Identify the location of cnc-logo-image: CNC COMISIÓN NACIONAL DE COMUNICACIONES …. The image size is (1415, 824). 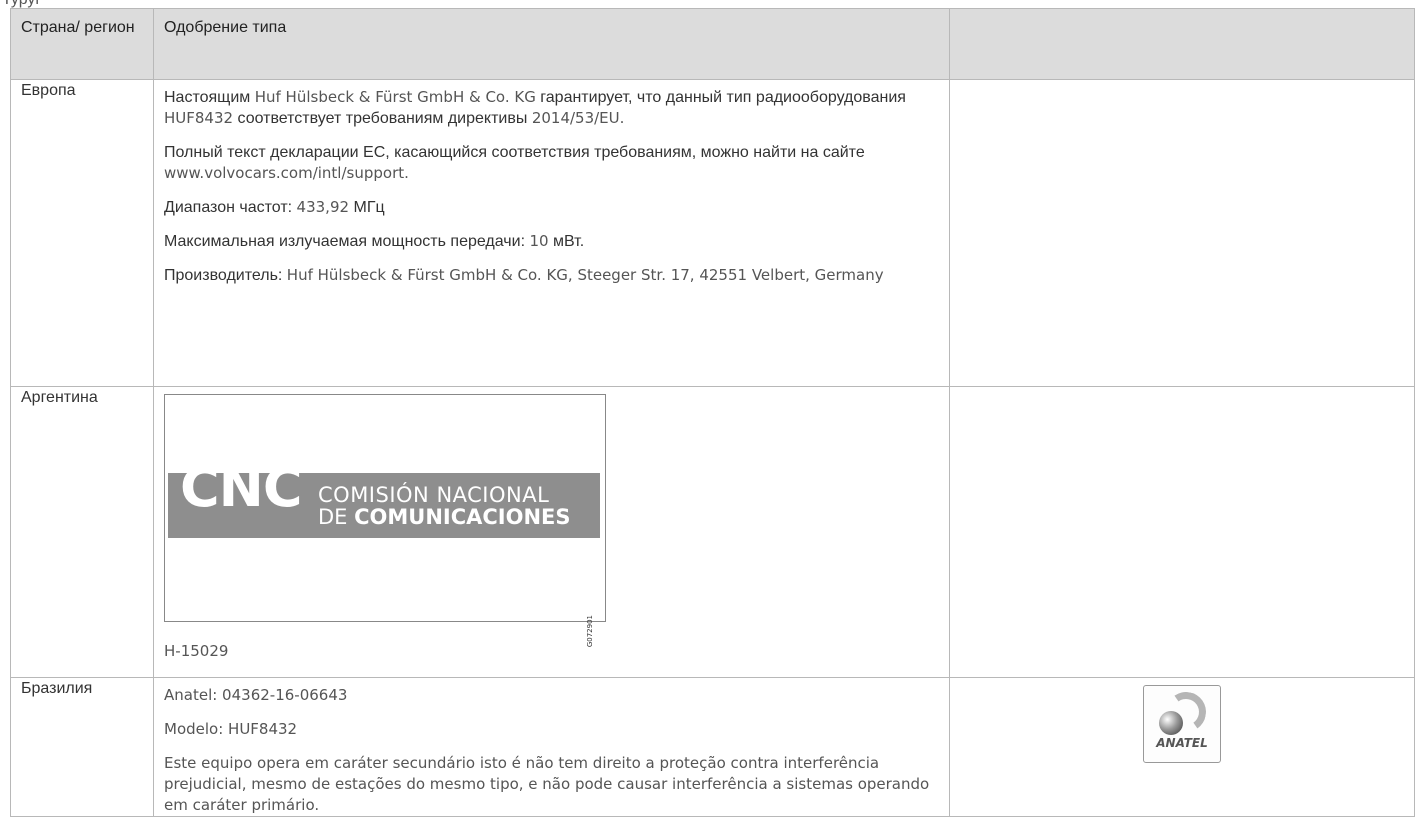
(385, 520).